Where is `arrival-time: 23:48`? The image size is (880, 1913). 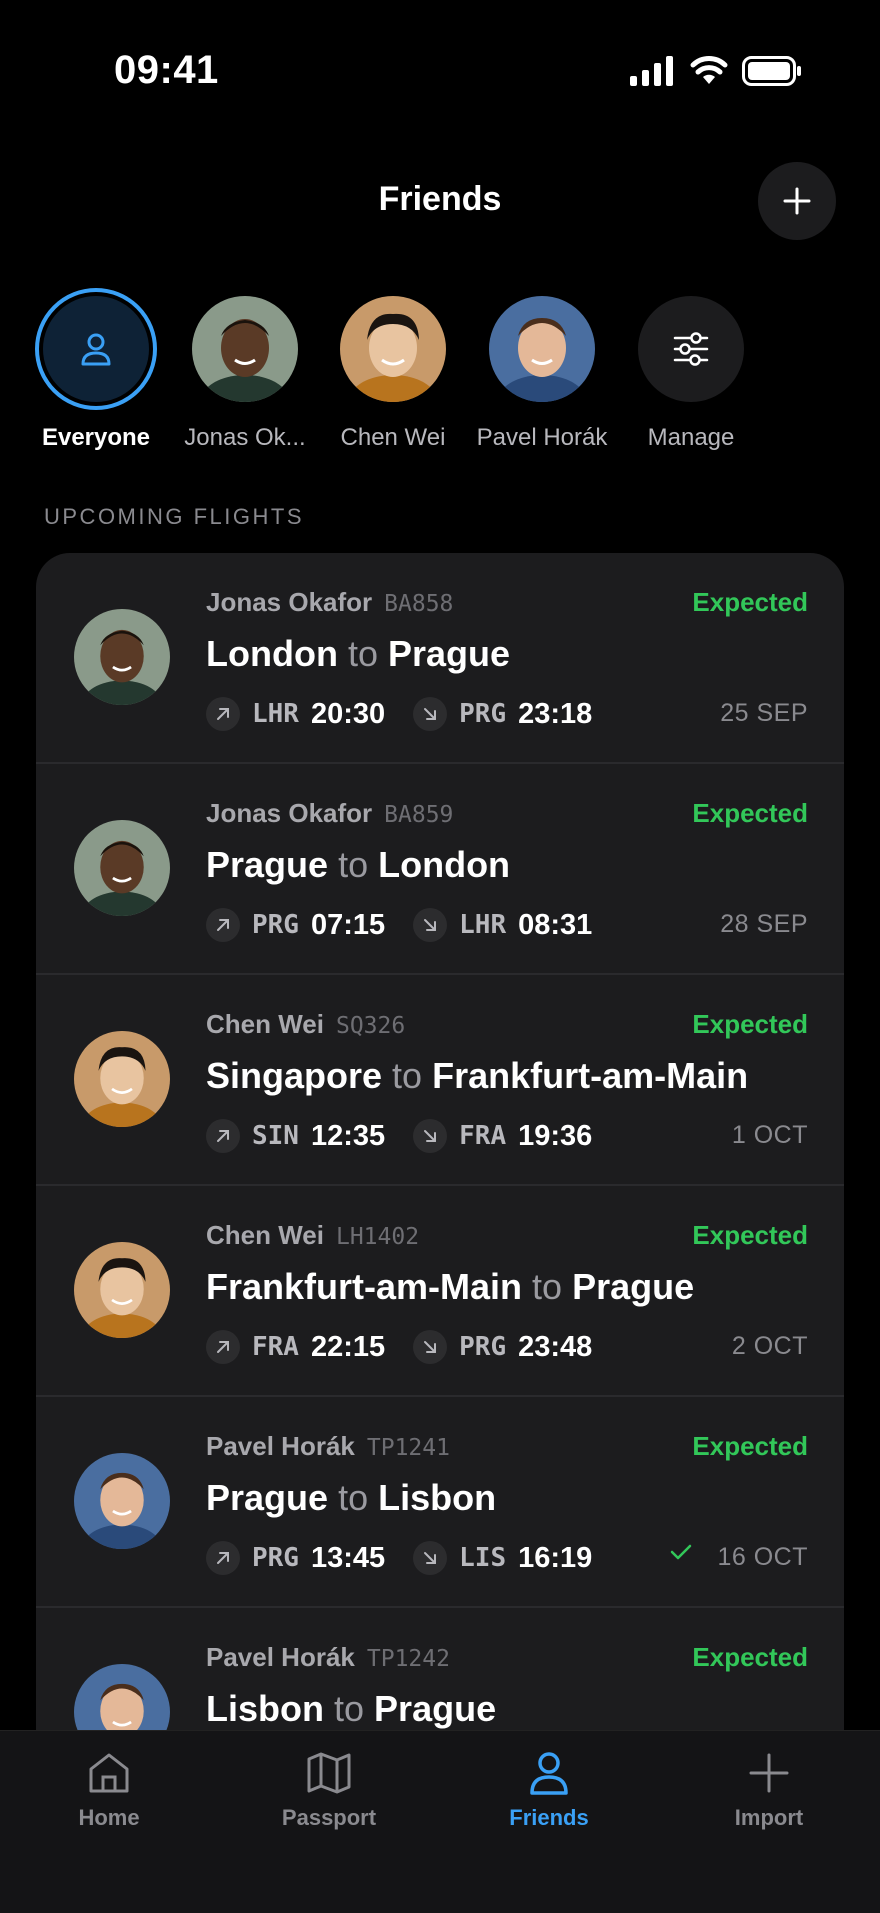
arrival-time: 23:48 is located at coordinates (555, 1346).